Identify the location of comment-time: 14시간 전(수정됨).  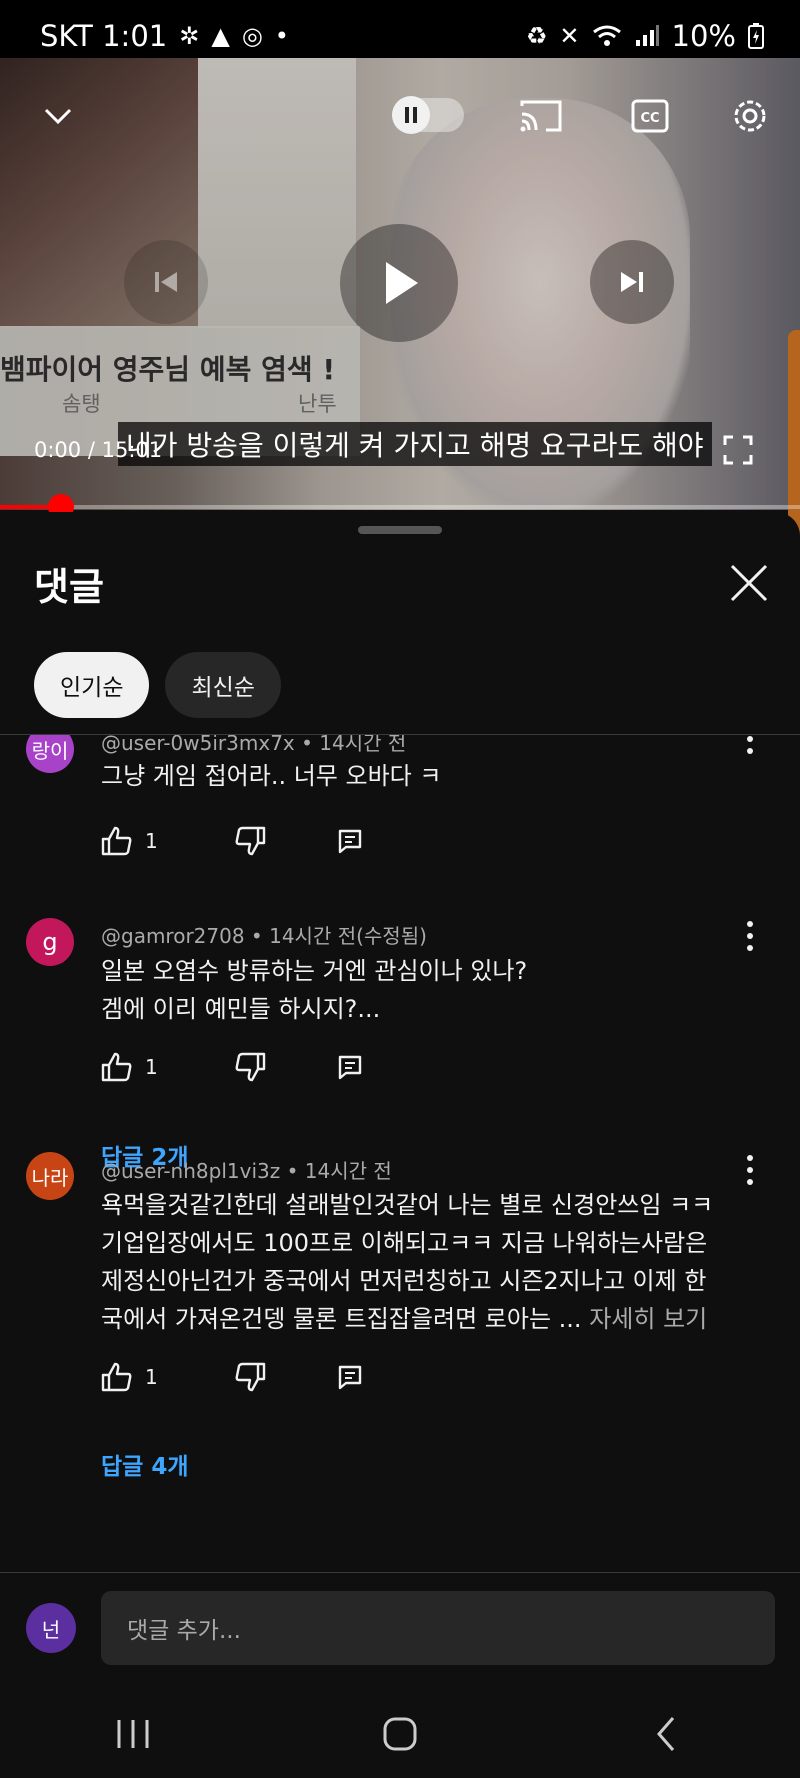
(348, 936).